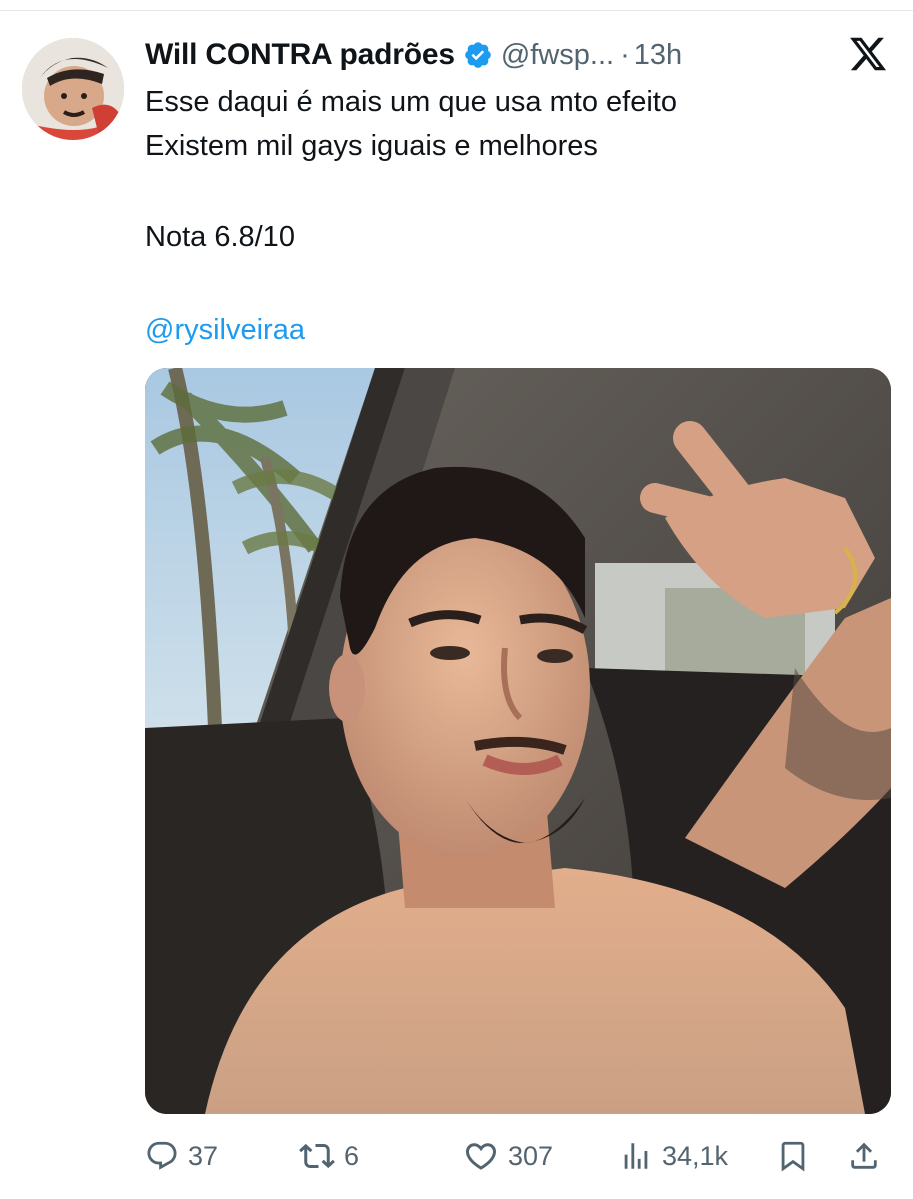  Describe the element at coordinates (371, 146) in the screenshot. I see `tweet-text-line: Existem mil gays iguais e melhores` at that location.